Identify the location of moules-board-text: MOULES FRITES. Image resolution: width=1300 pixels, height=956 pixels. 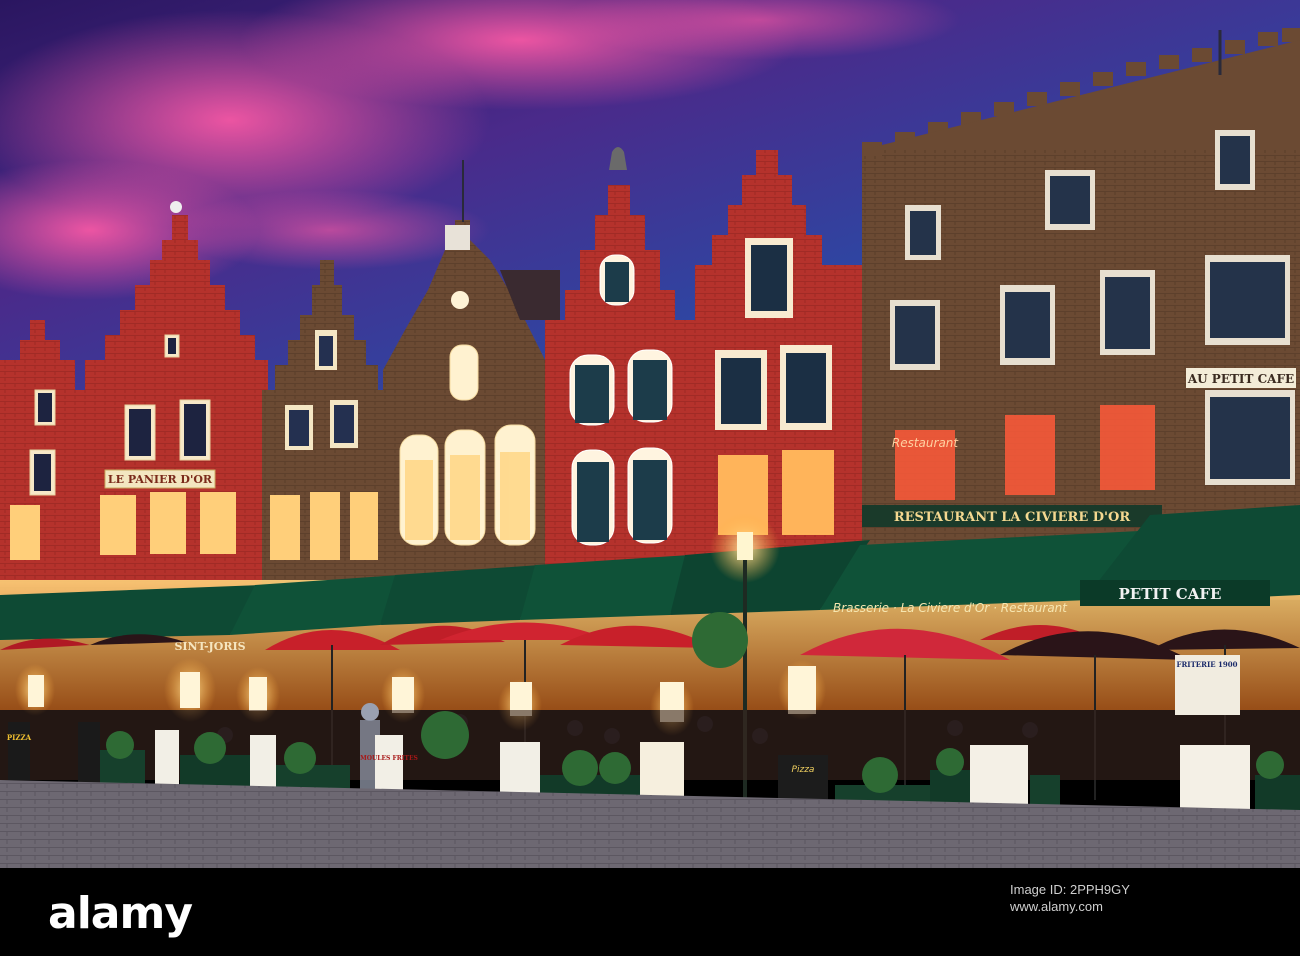
(389, 758).